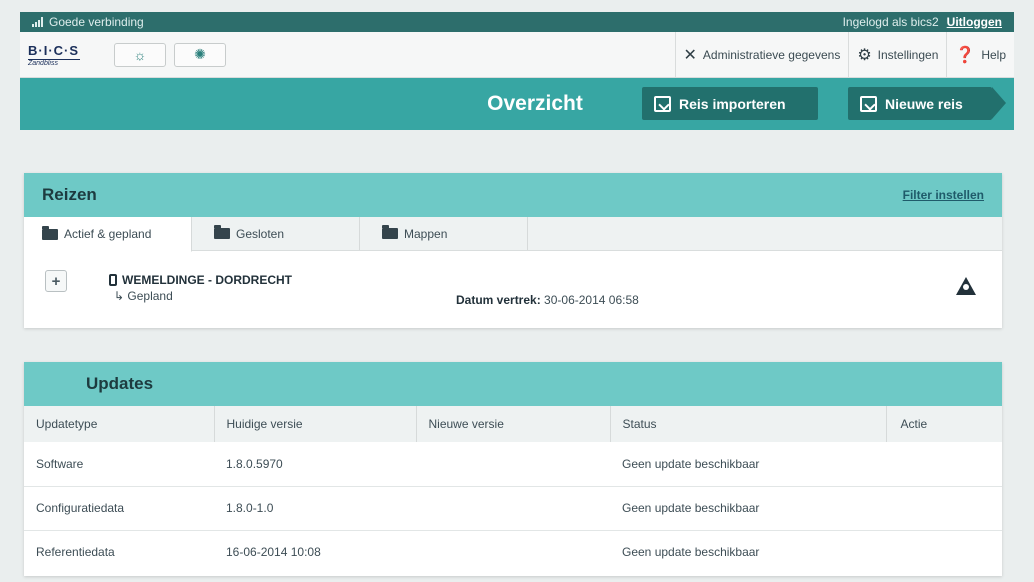 The height and width of the screenshot is (582, 1034). Describe the element at coordinates (908, 54) in the screenshot. I see `settings-label: Instellingen` at that location.